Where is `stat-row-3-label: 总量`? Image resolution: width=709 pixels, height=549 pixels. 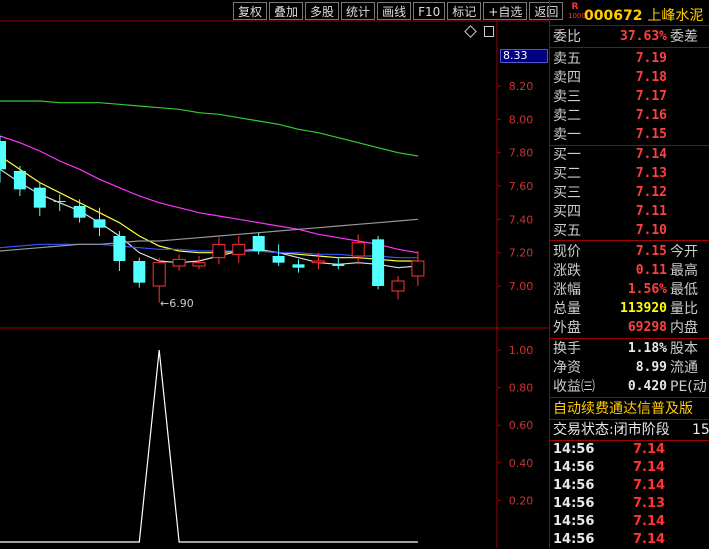 stat-row-3-label: 总量 is located at coordinates (567, 309).